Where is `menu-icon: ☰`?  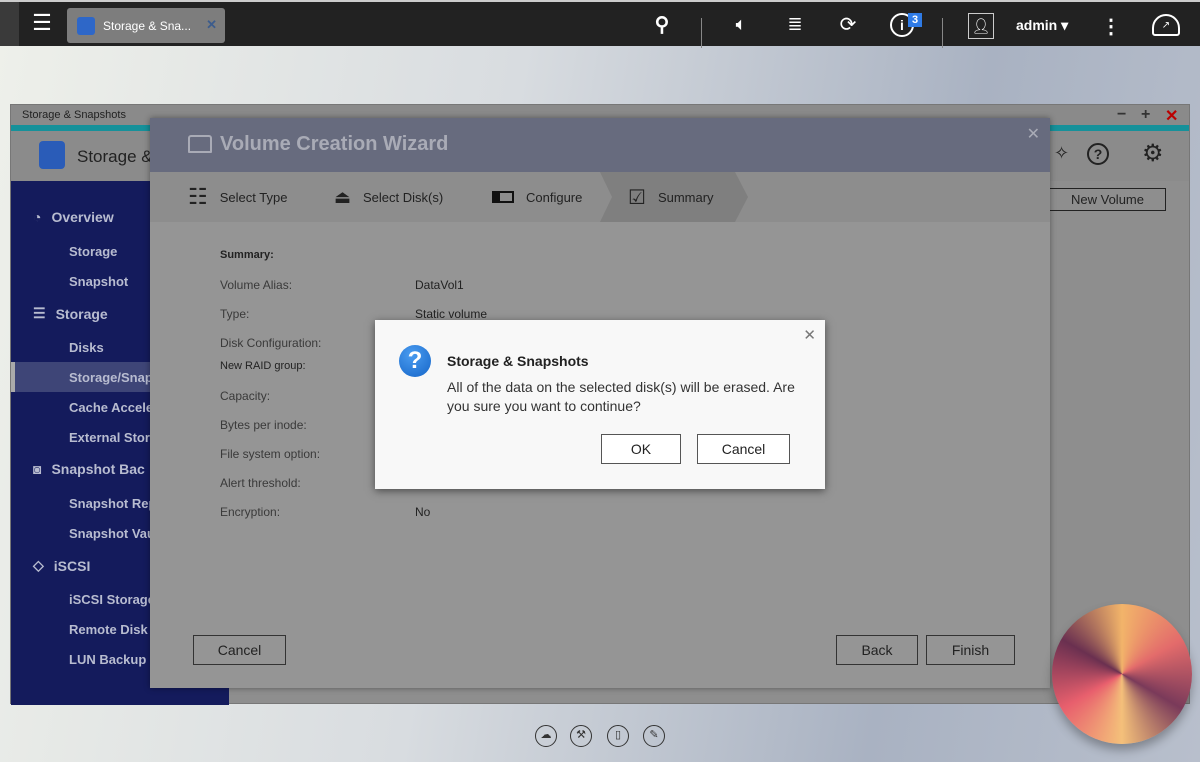 menu-icon: ☰ is located at coordinates (42, 23).